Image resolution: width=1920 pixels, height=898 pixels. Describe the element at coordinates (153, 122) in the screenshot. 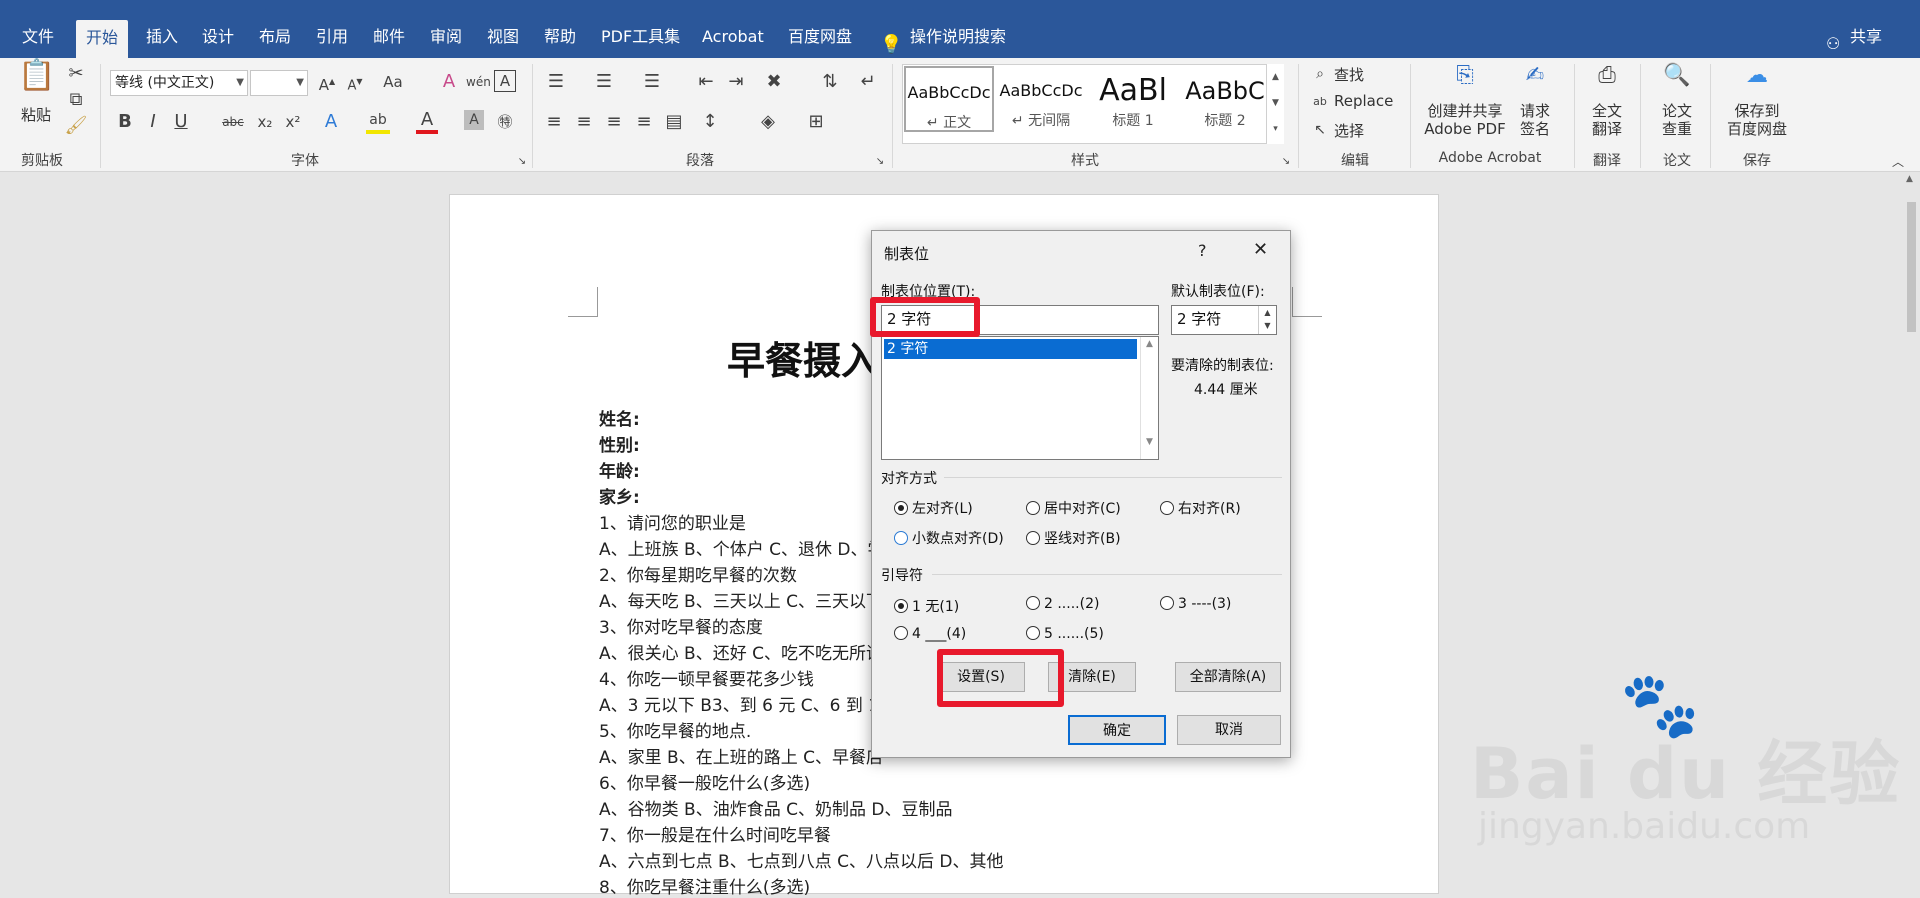

I see `italic-icon: I` at that location.